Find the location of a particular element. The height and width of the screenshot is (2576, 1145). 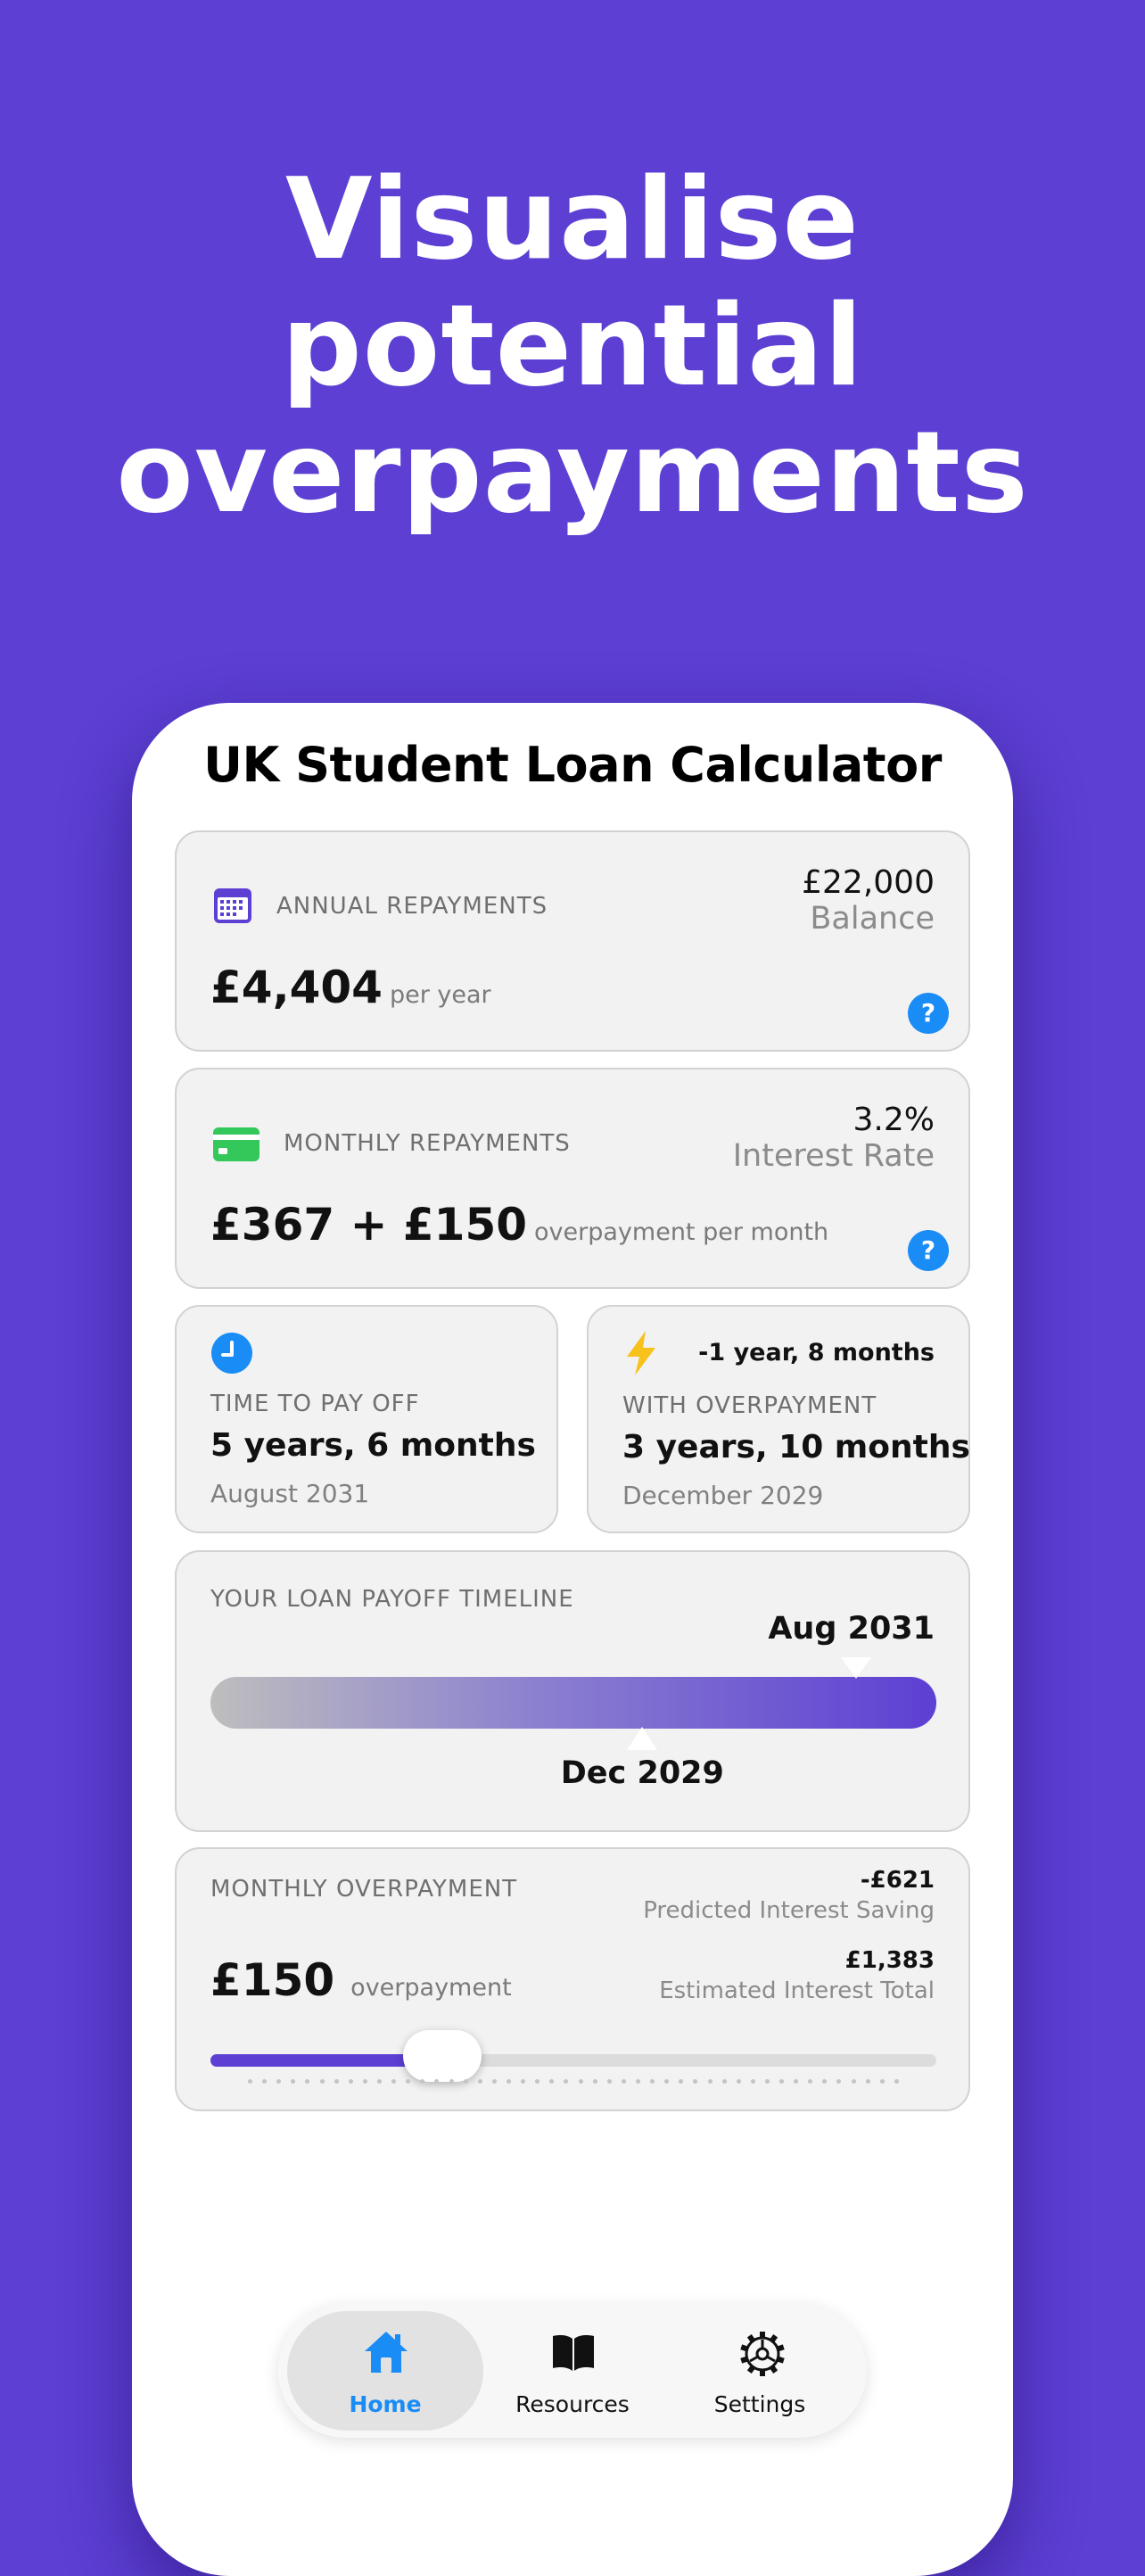

headline-line-3: overpayments is located at coordinates (572, 473).